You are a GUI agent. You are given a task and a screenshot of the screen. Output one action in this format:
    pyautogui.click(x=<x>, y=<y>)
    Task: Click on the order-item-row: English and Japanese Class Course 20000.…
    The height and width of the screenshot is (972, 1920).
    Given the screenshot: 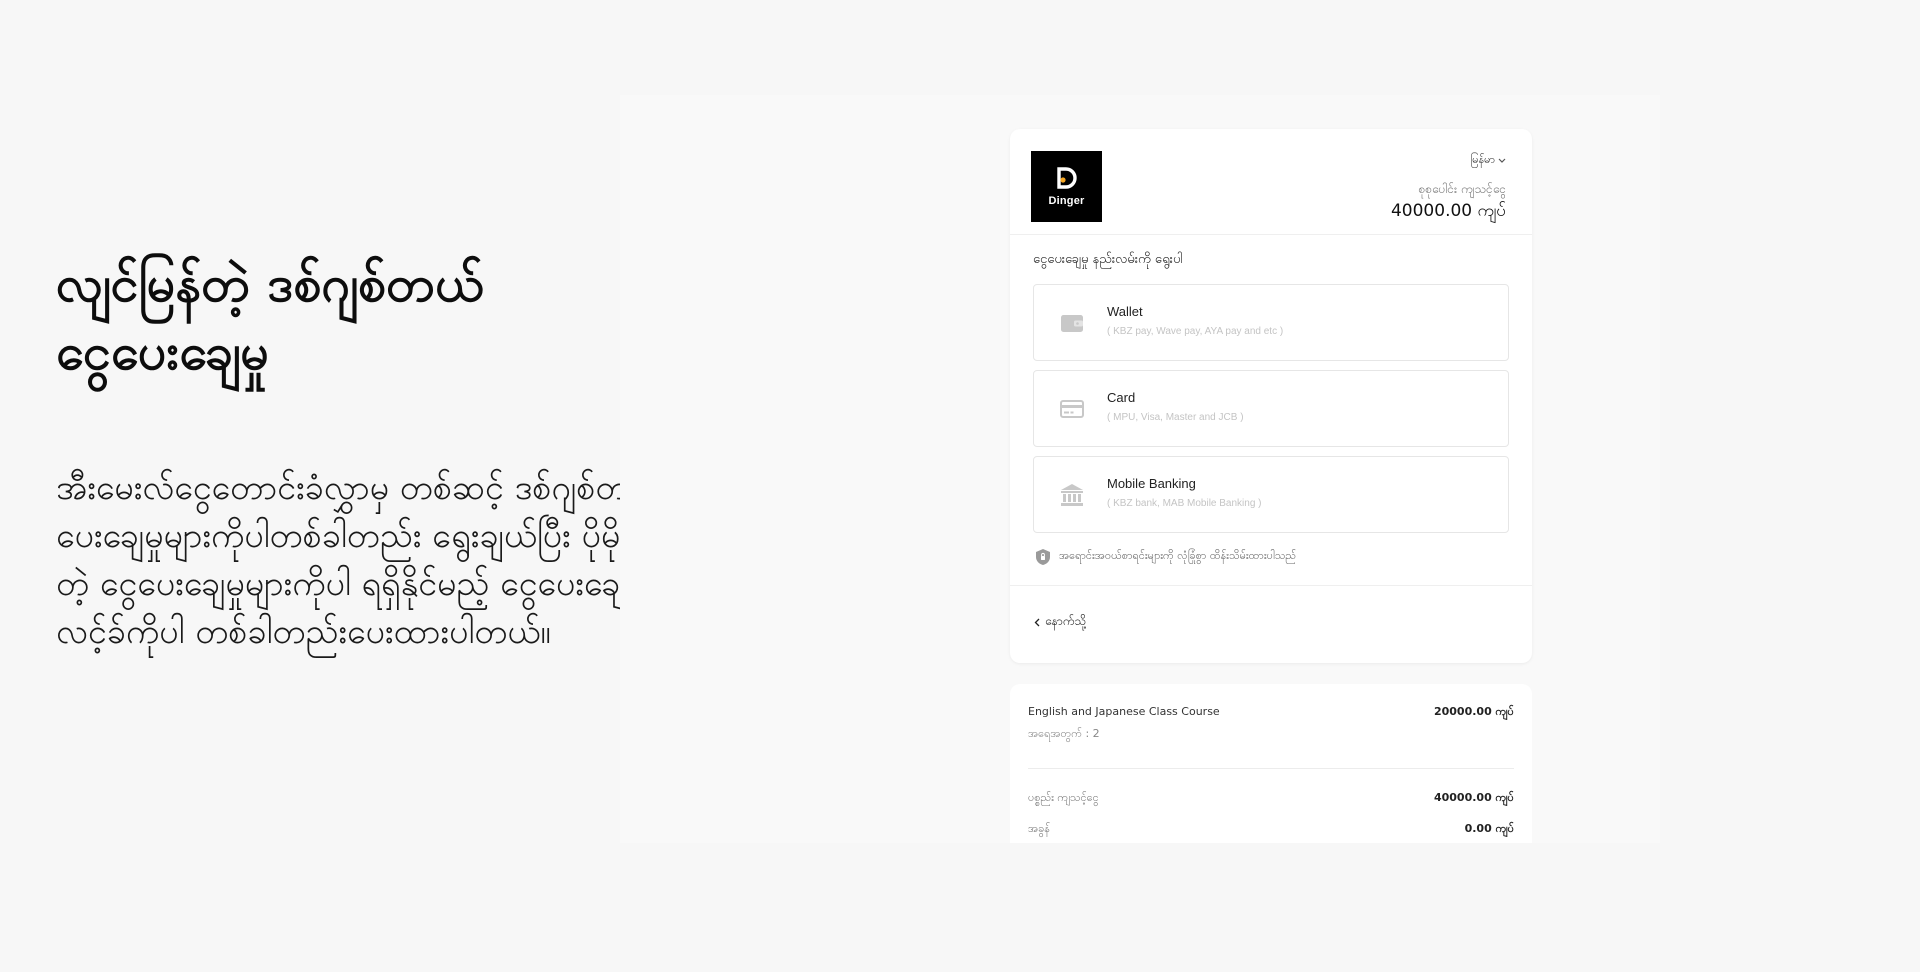 What is the action you would take?
    pyautogui.click(x=1271, y=711)
    